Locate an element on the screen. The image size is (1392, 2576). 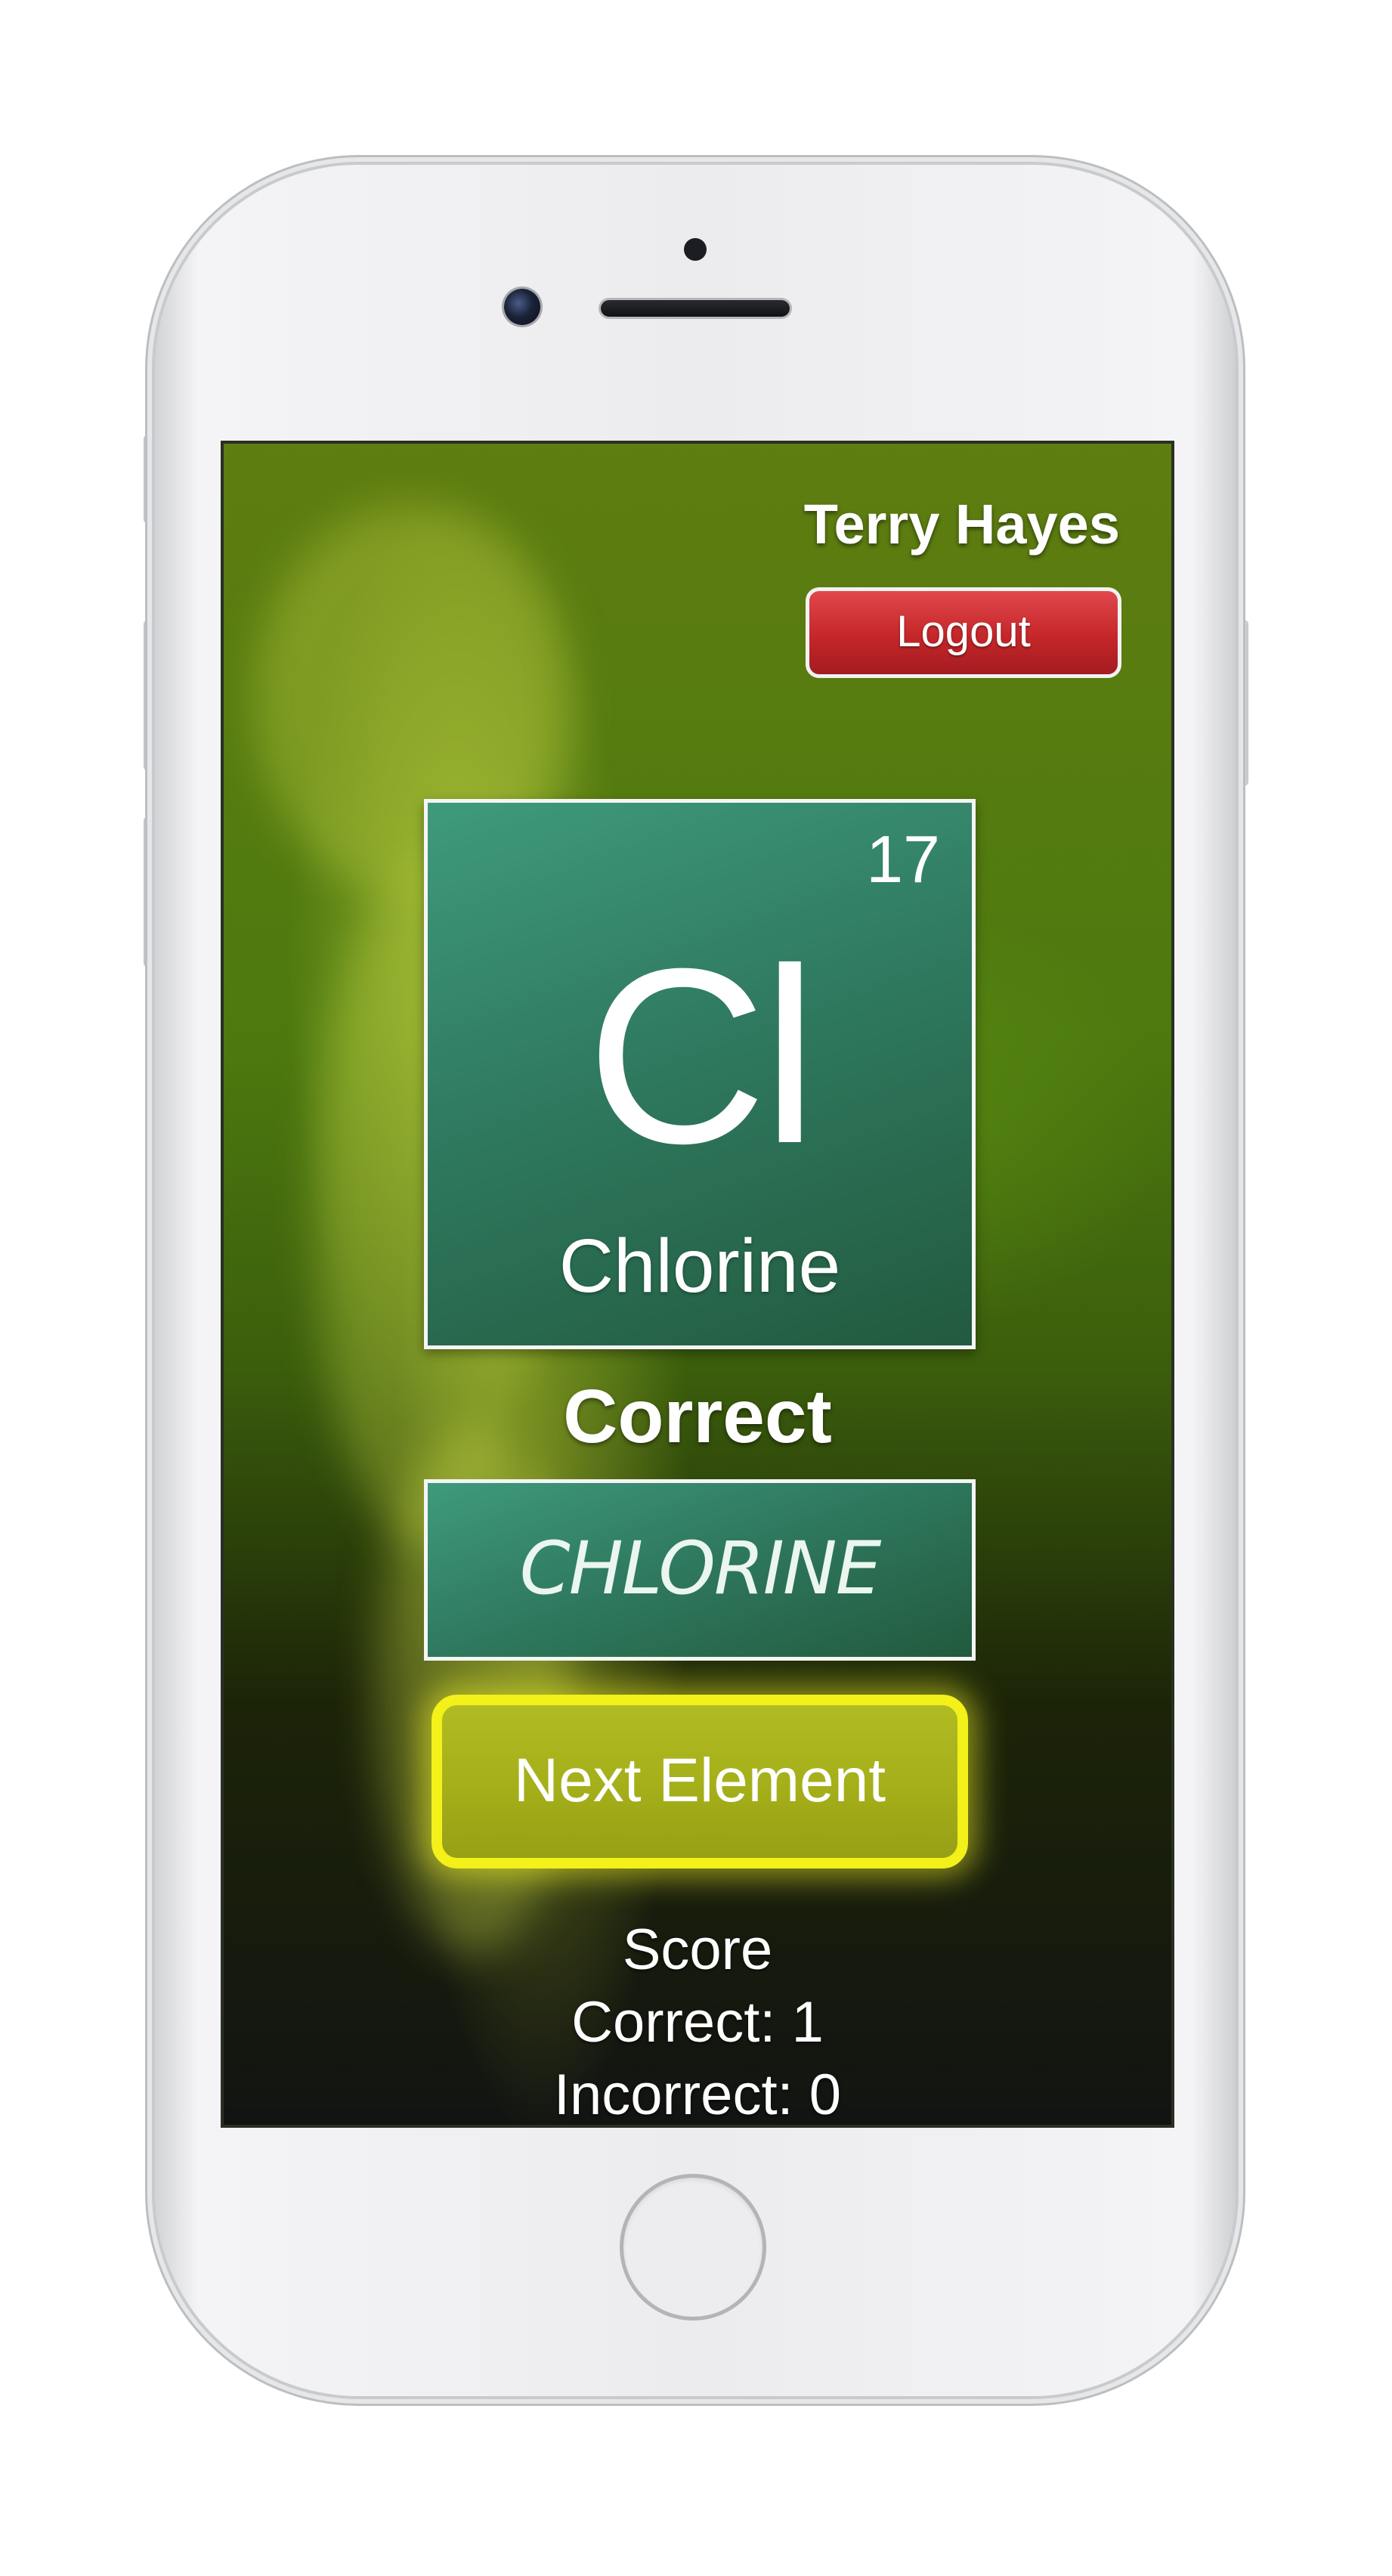
home-button is located at coordinates (693, 2247).